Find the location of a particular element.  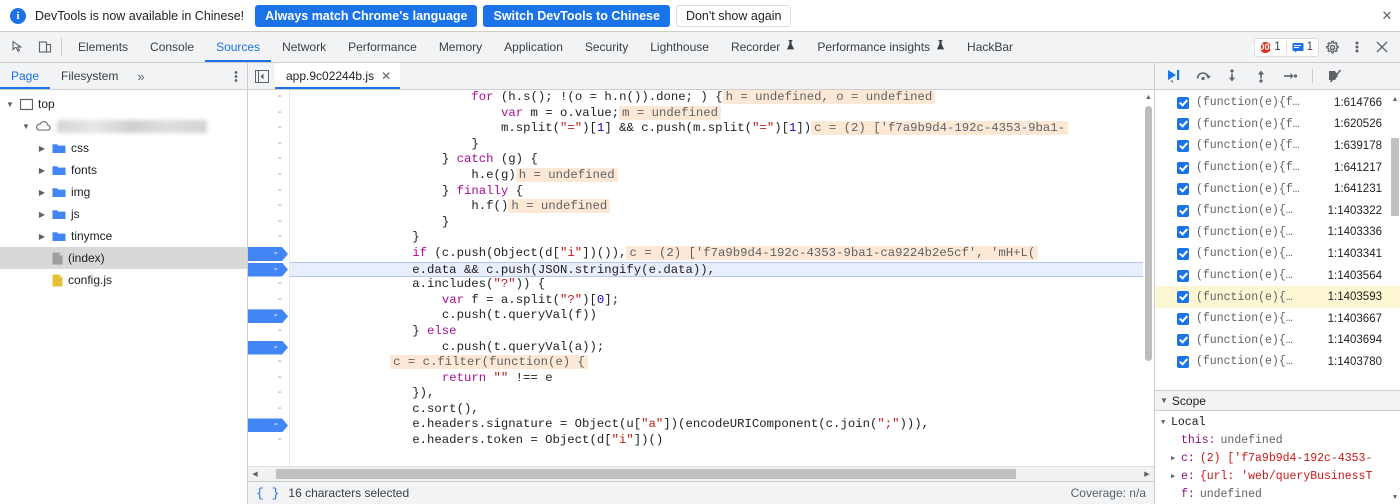

code-line: c.sort(), is located at coordinates (722, 410).